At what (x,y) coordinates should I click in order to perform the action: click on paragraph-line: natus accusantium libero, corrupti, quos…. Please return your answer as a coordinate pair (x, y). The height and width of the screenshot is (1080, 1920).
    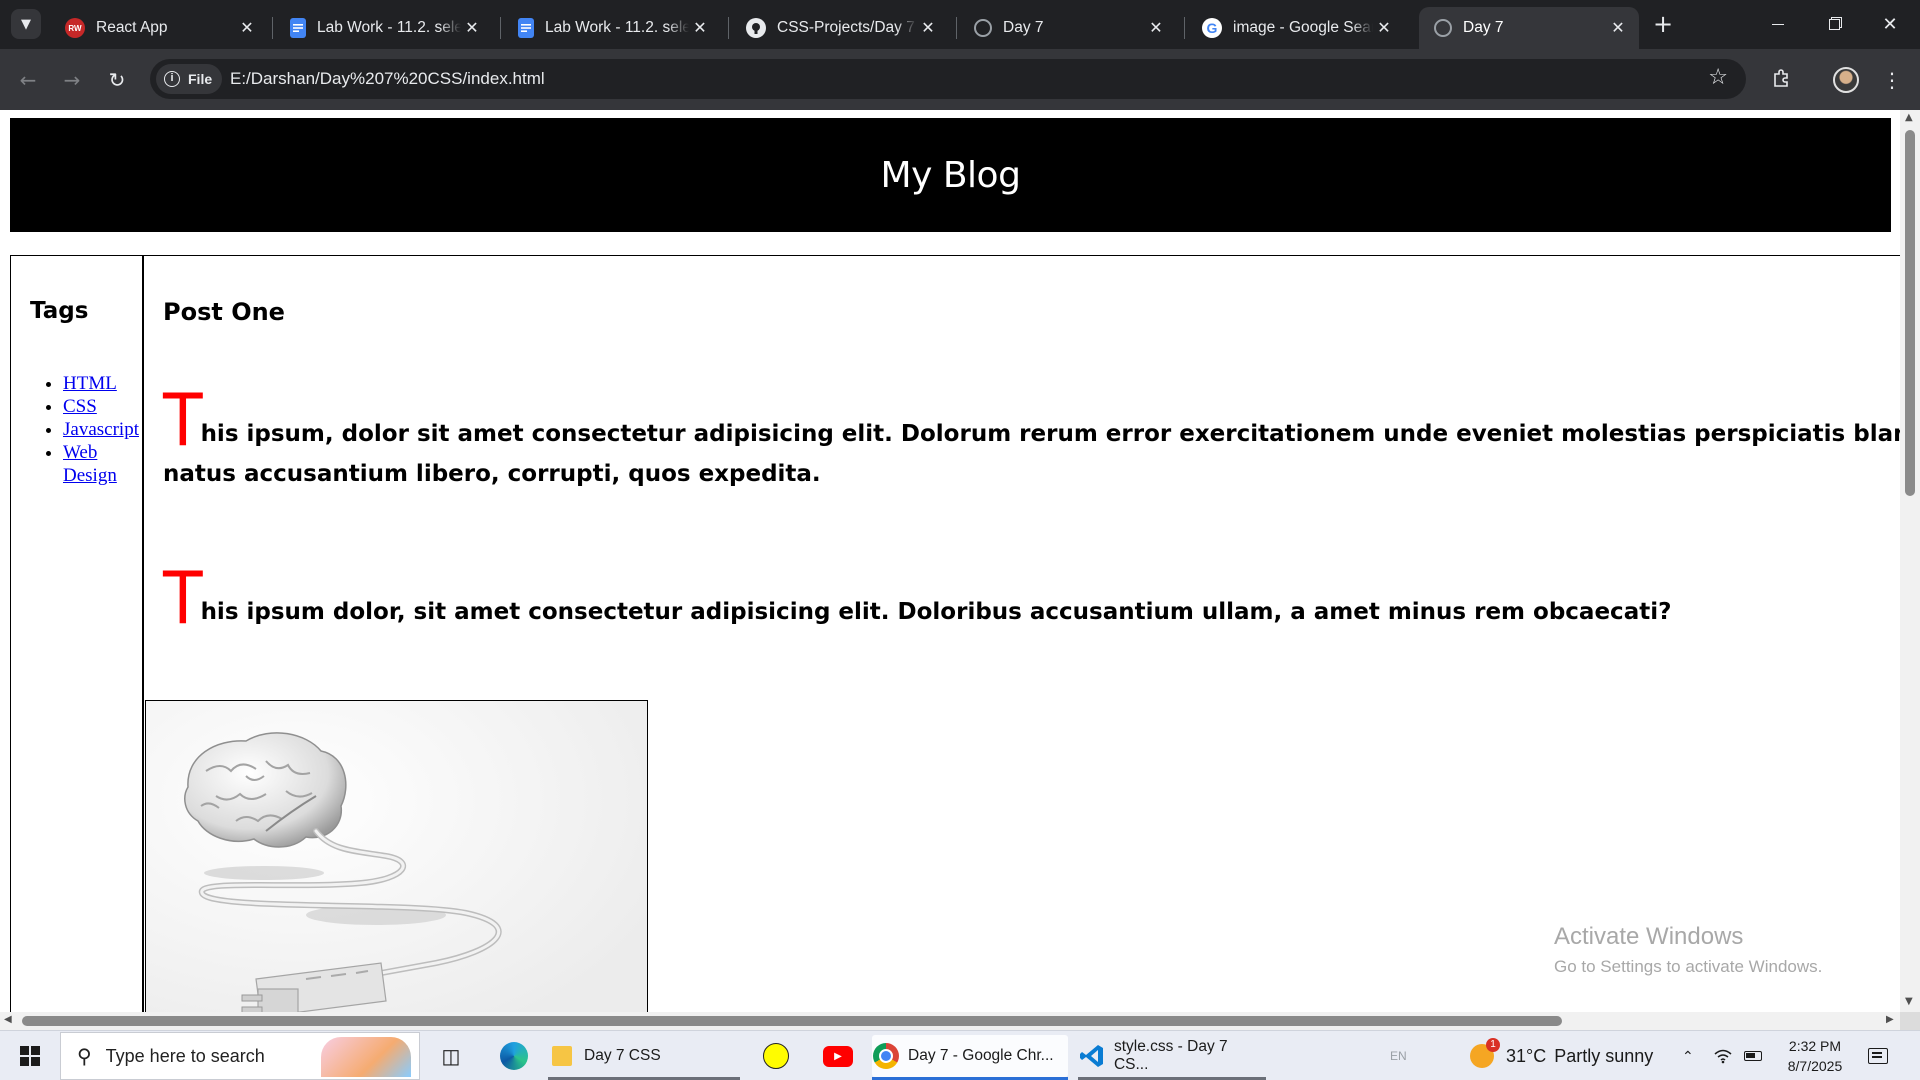
    Looking at the image, I should click on (492, 474).